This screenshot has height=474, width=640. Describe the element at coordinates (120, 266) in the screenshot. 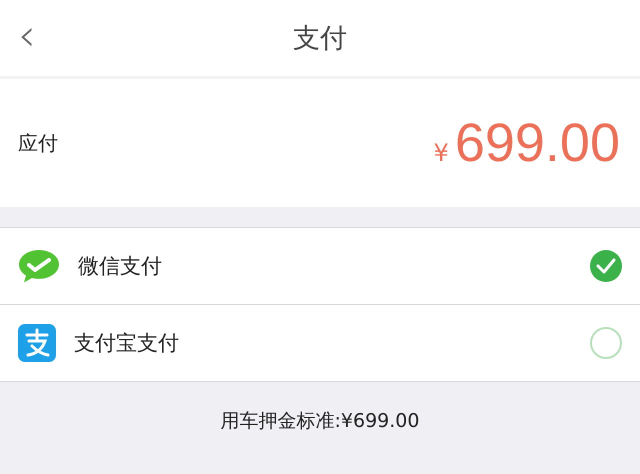

I see `payment-label: 微信支付` at that location.